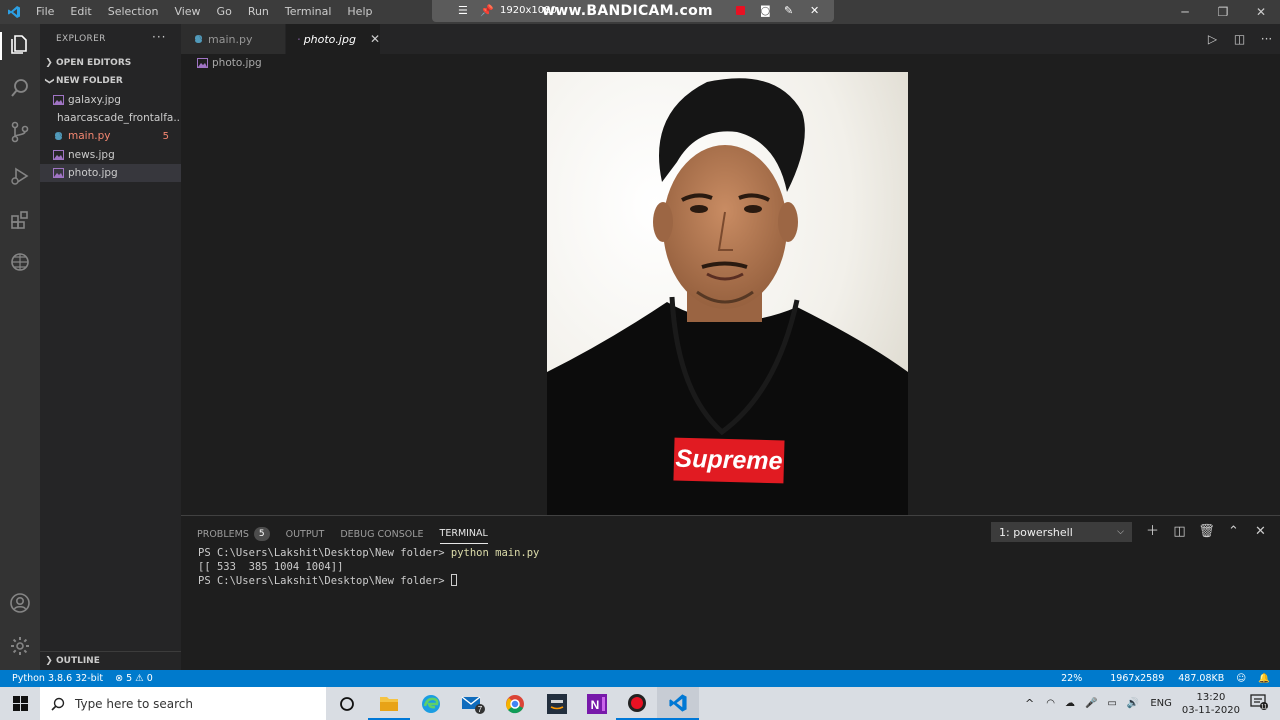 Image resolution: width=1280 pixels, height=720 pixels. I want to click on split-terminal-icon: ◫, so click(1179, 532).